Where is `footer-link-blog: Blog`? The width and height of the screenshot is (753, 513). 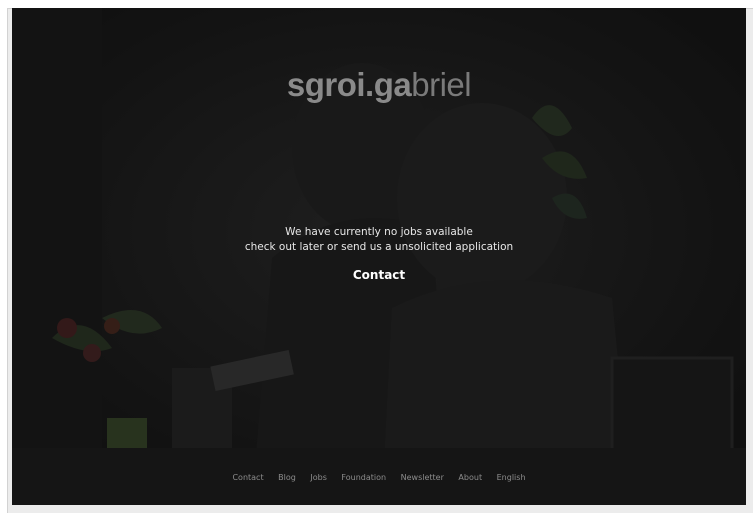 footer-link-blog: Blog is located at coordinates (287, 477).